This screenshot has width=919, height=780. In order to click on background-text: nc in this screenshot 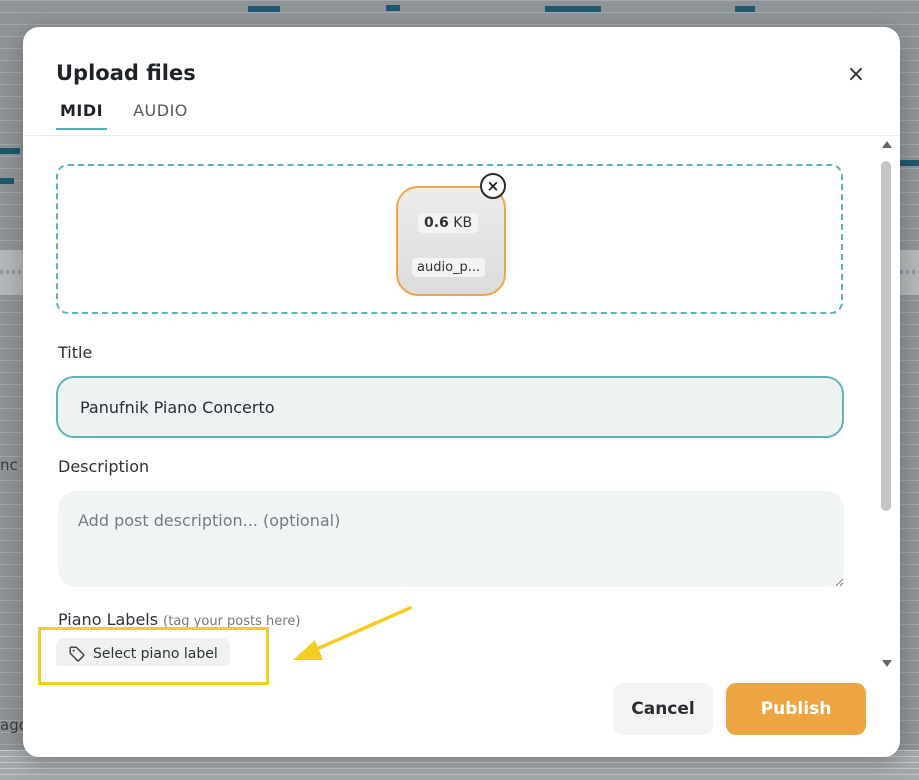, I will do `click(9, 465)`.